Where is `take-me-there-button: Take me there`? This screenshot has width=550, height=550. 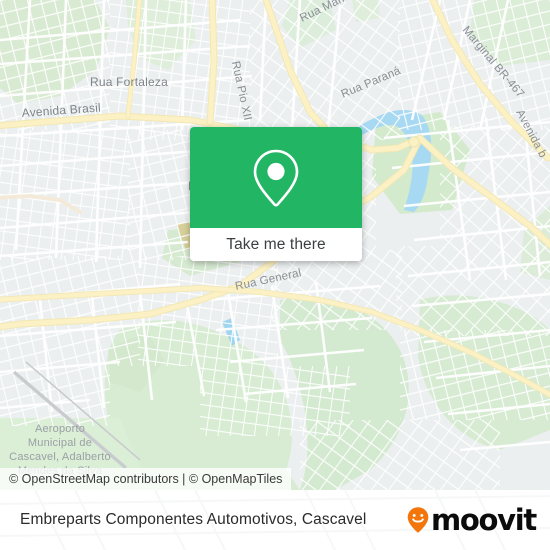
take-me-there-button: Take me there is located at coordinates (276, 244).